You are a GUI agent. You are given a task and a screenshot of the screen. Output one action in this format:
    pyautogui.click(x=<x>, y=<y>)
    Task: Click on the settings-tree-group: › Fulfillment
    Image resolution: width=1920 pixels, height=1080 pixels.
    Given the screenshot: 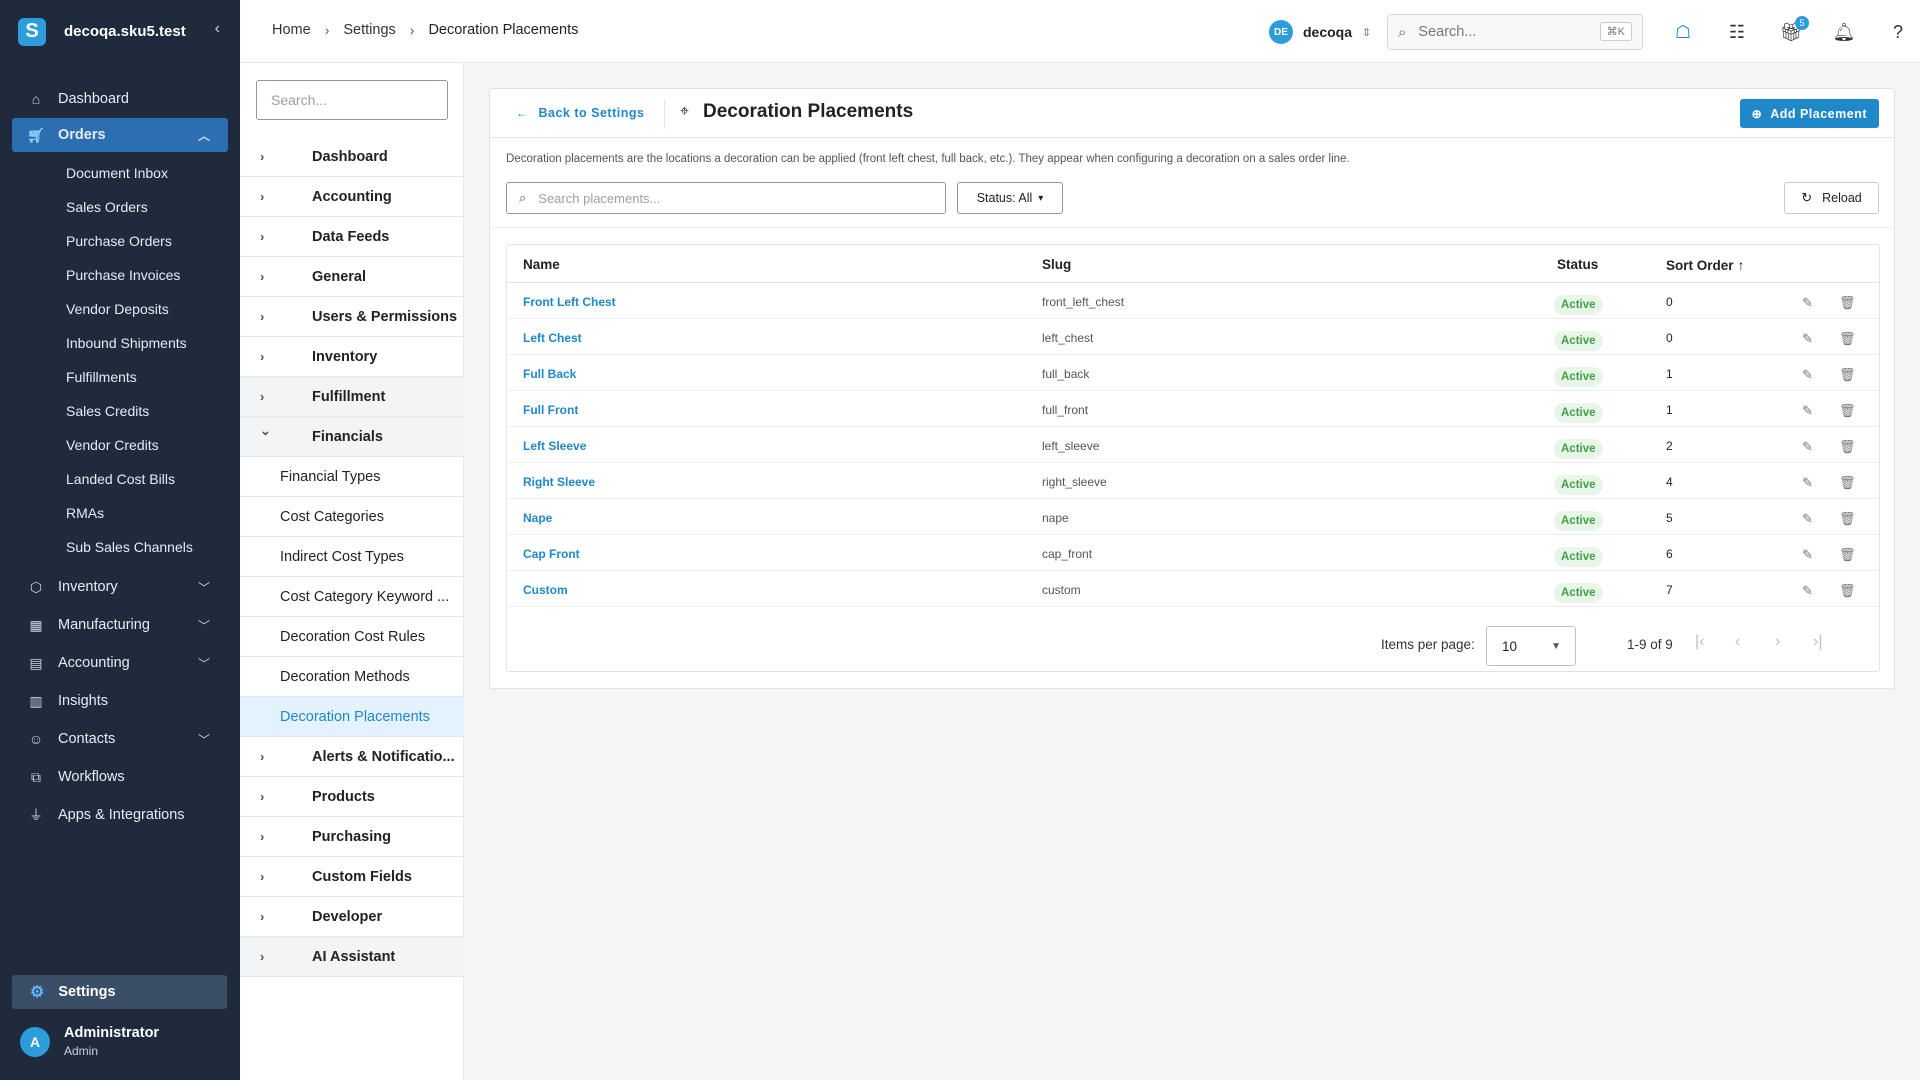 What is the action you would take?
    pyautogui.click(x=352, y=397)
    